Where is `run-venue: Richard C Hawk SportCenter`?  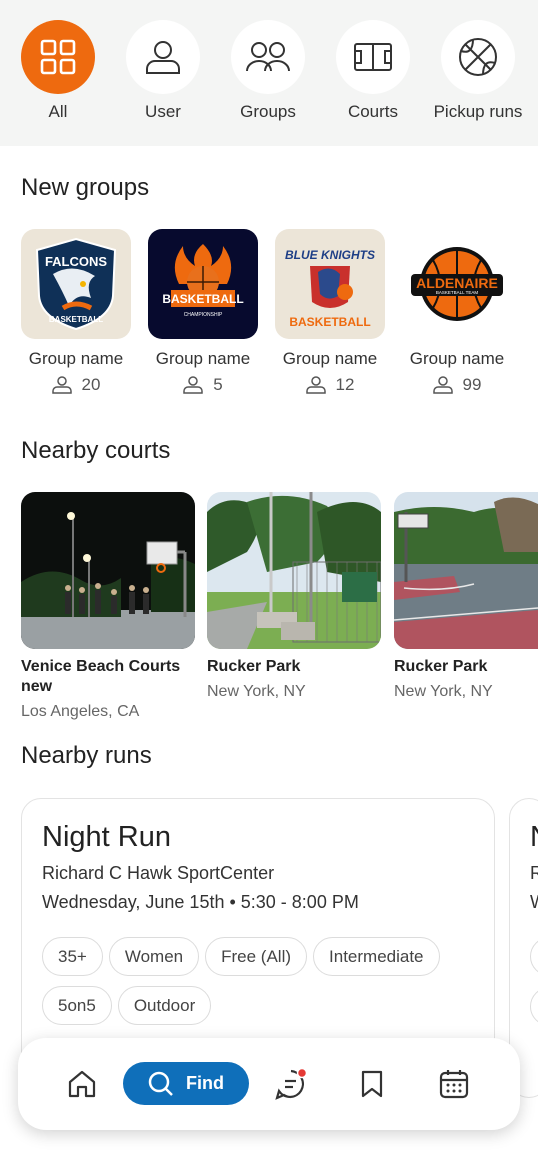
run-venue: Richard C Hawk SportCenter is located at coordinates (158, 873).